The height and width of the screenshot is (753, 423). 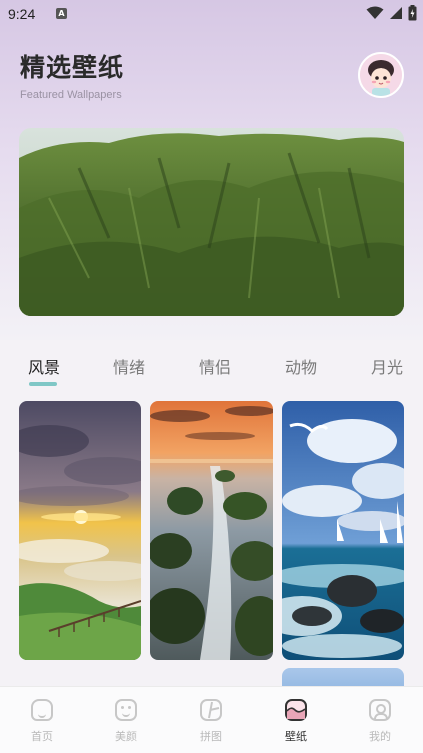 What do you see at coordinates (42, 721) in the screenshot?
I see `nav-home: 首页` at bounding box center [42, 721].